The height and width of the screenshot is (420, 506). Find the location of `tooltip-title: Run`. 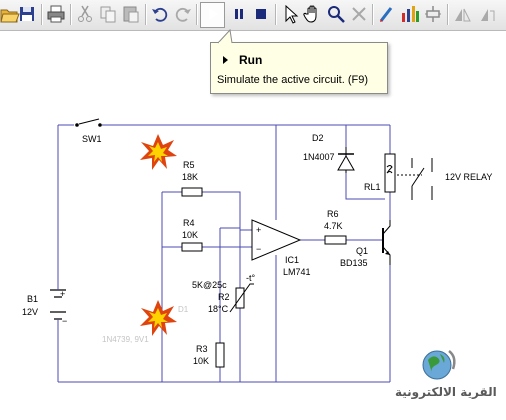

tooltip-title: Run is located at coordinates (251, 60).